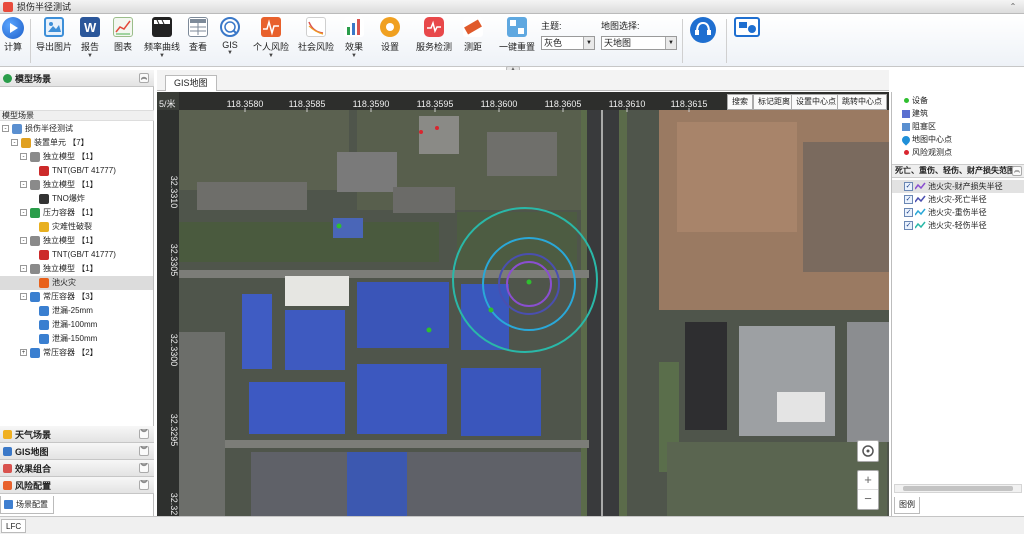 This screenshot has width=1024, height=534. What do you see at coordinates (198, 41) in the screenshot?
I see `view-button: 查看` at bounding box center [198, 41].